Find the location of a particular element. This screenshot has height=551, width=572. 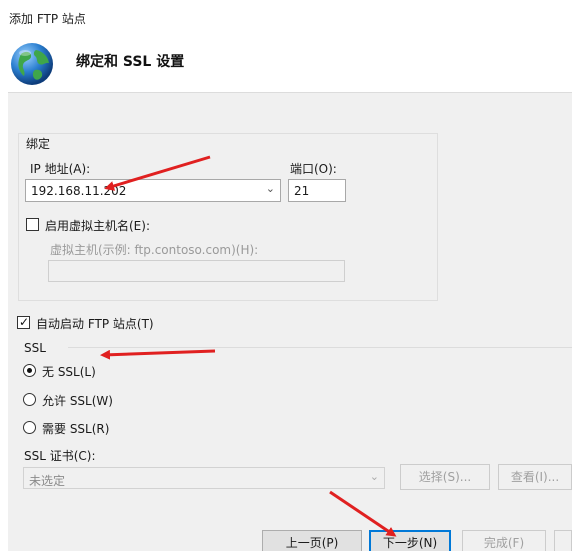

no-ssl-label: 无 SSL(L) is located at coordinates (69, 372).